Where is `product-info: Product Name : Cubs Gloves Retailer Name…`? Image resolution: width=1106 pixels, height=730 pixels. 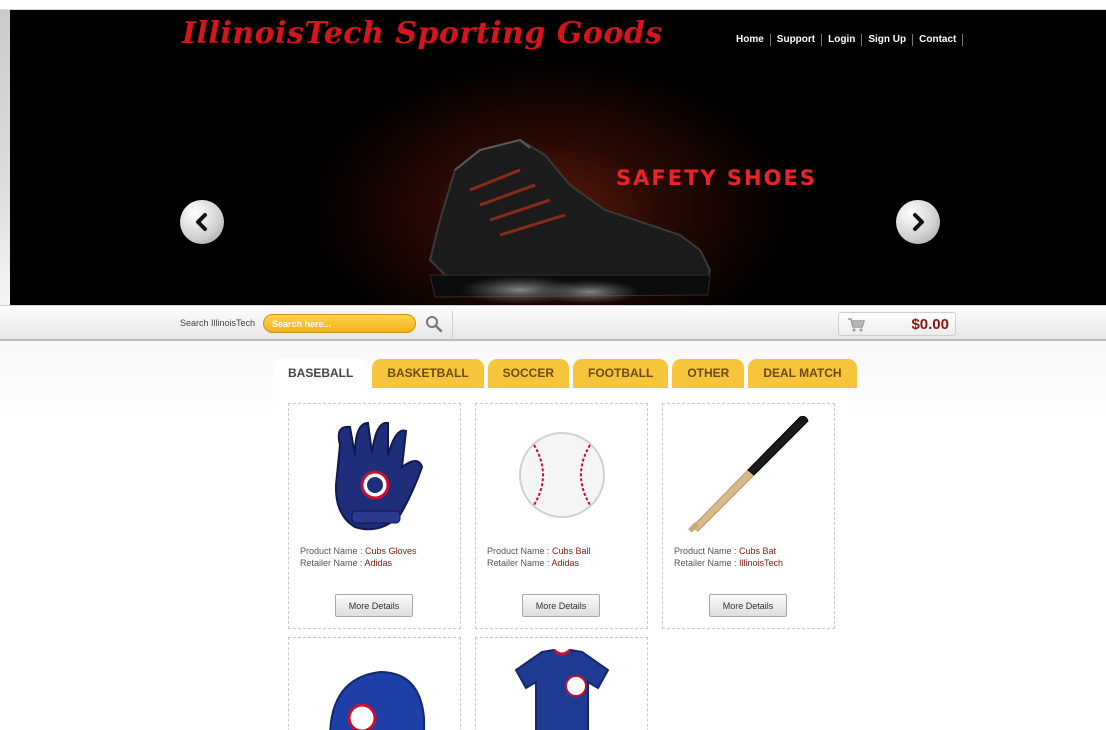 product-info: Product Name : Cubs Gloves Retailer Name… is located at coordinates (358, 557).